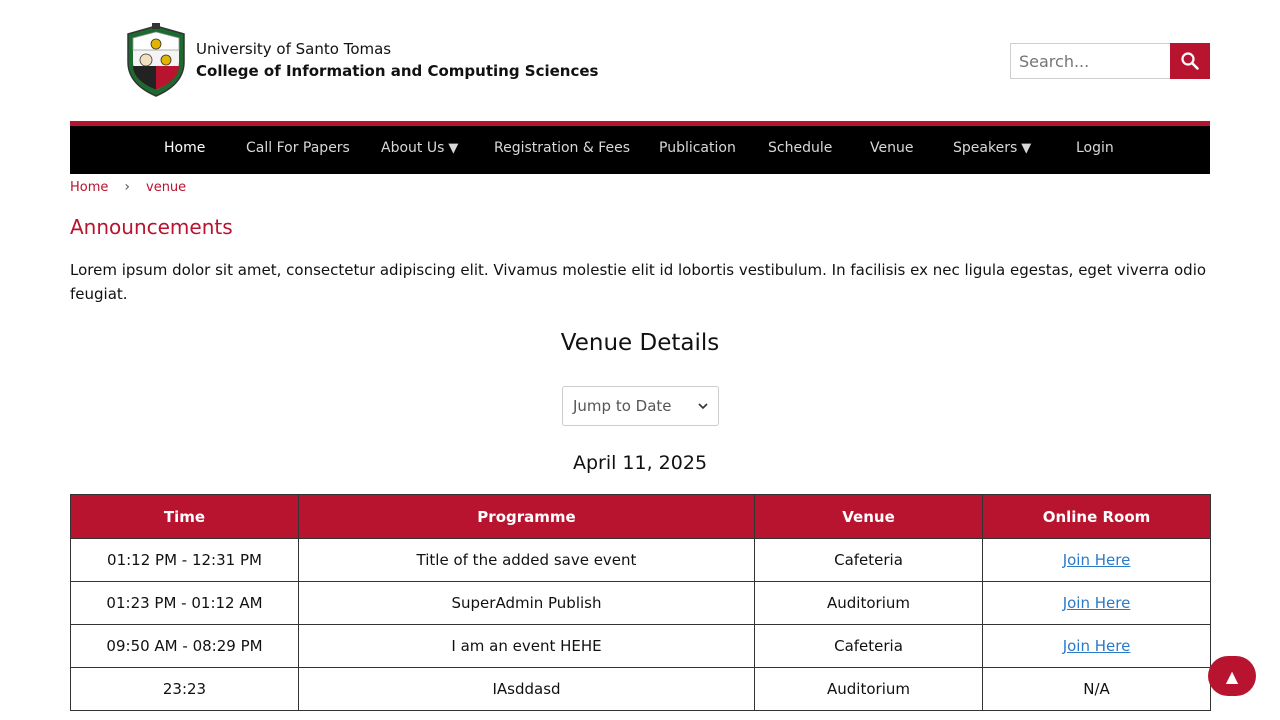 The height and width of the screenshot is (720, 1280). I want to click on search-input, so click(1090, 61).